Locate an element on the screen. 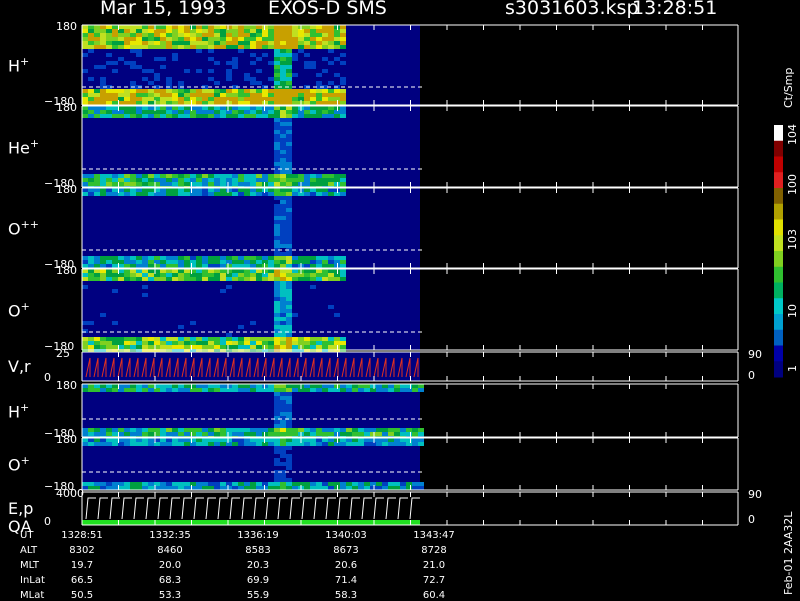 The image size is (800, 601). table-cell: 8728 is located at coordinates (434, 550).